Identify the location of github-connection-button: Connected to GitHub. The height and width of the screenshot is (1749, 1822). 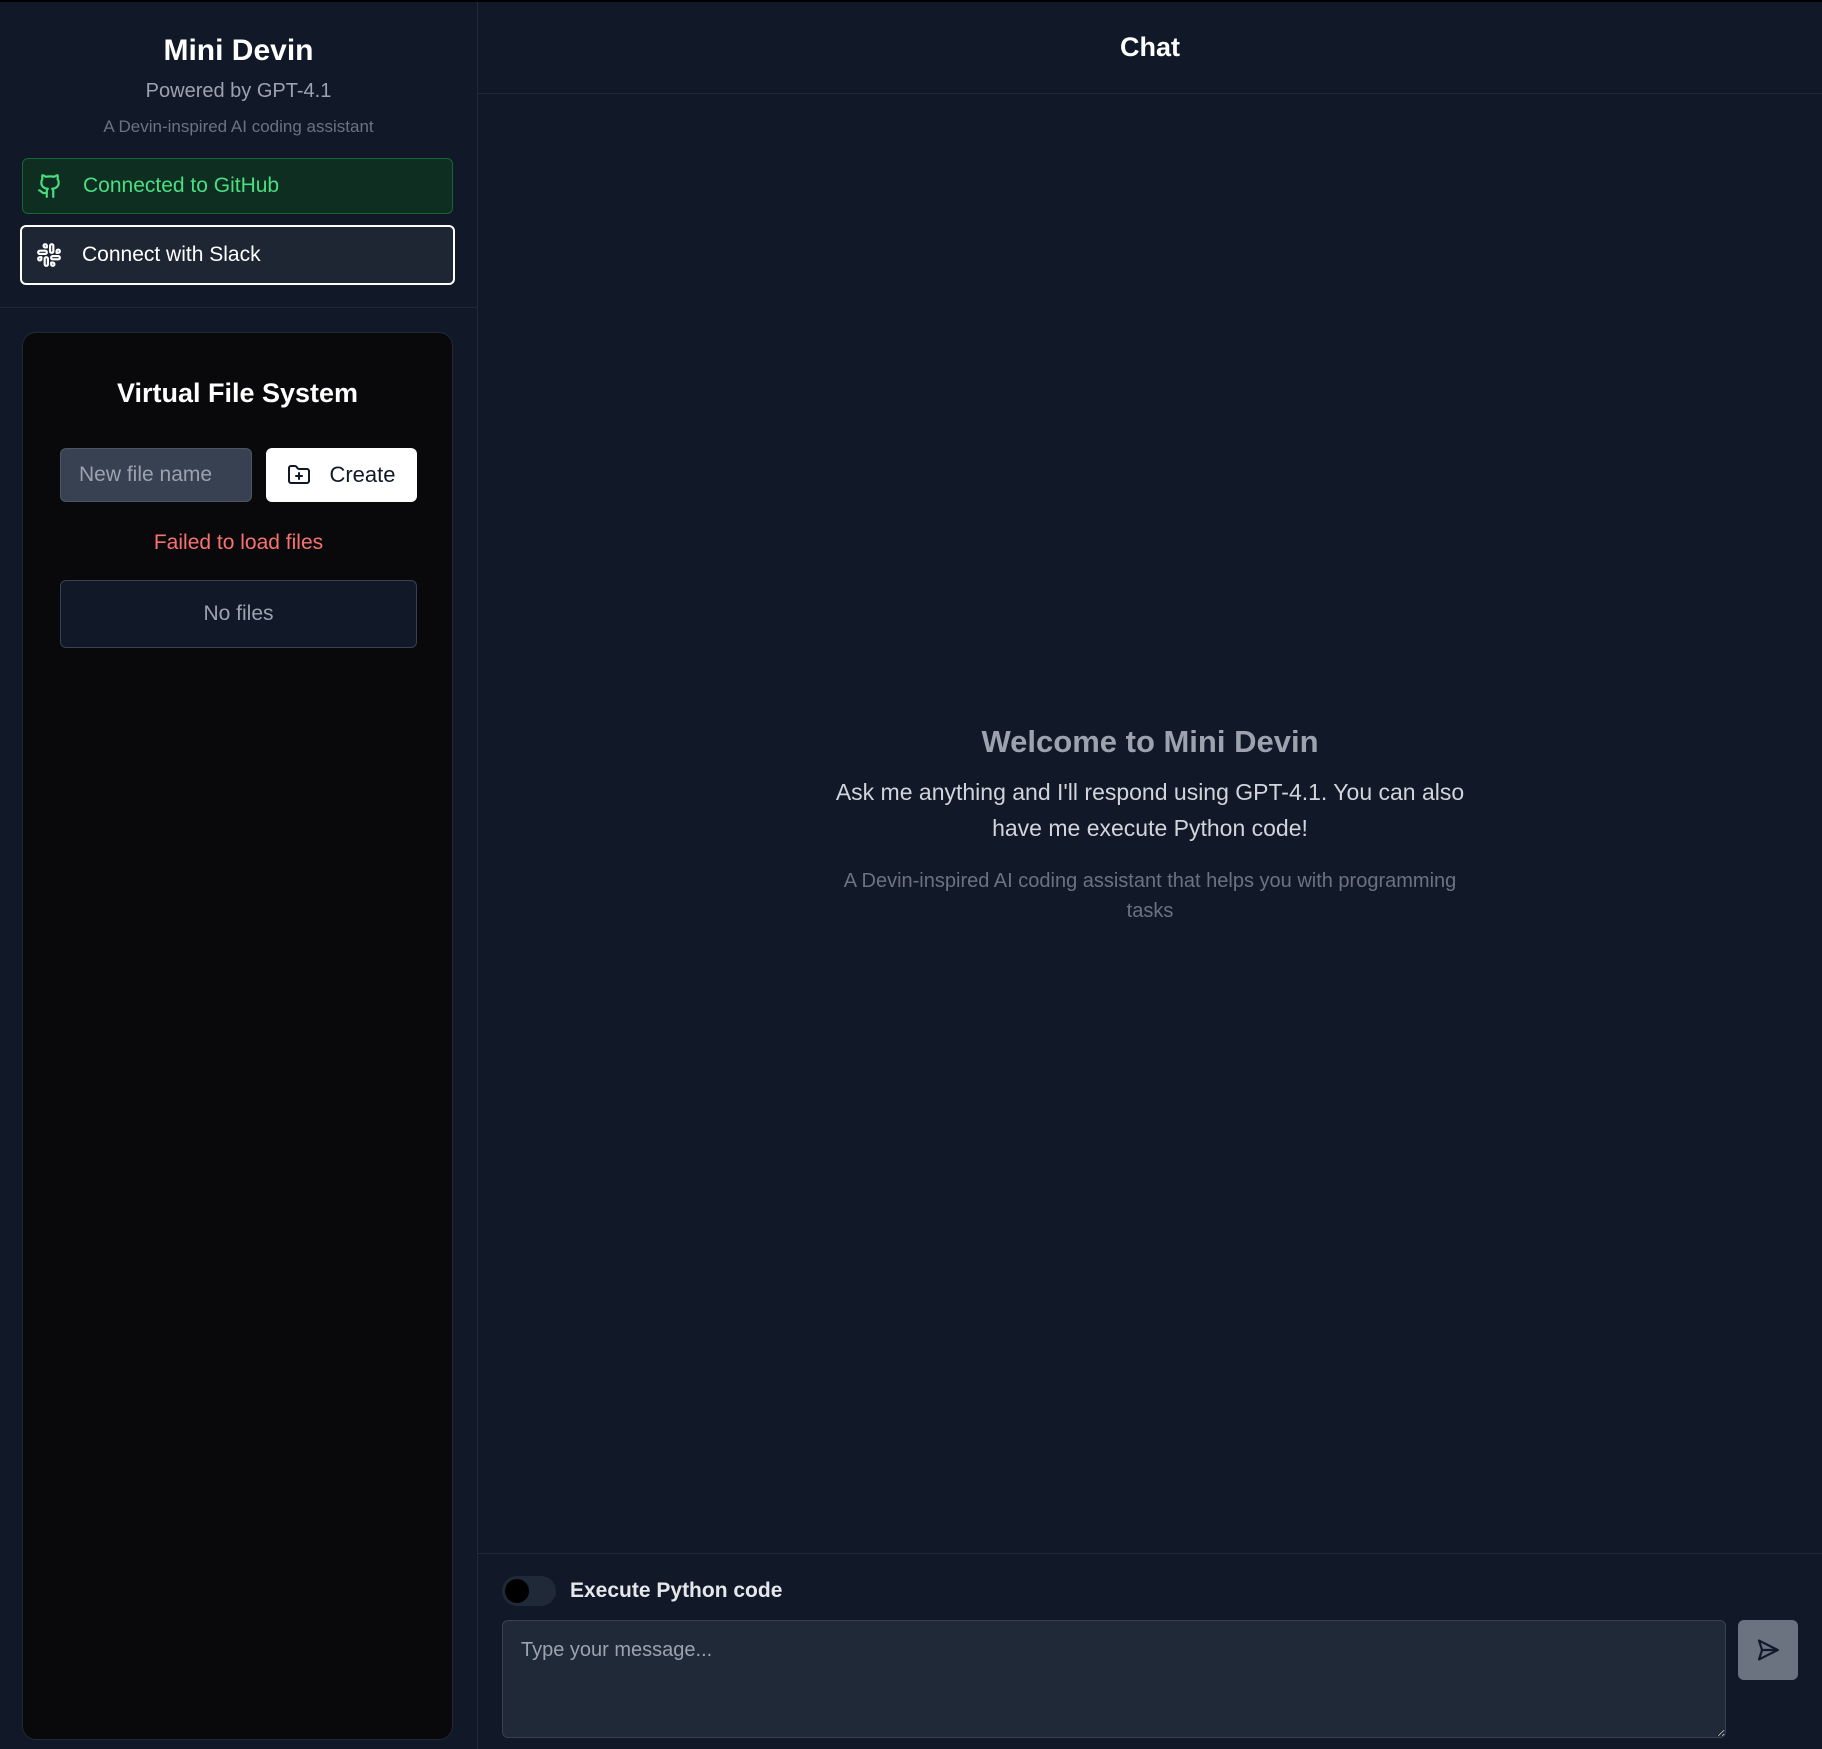
(237, 186).